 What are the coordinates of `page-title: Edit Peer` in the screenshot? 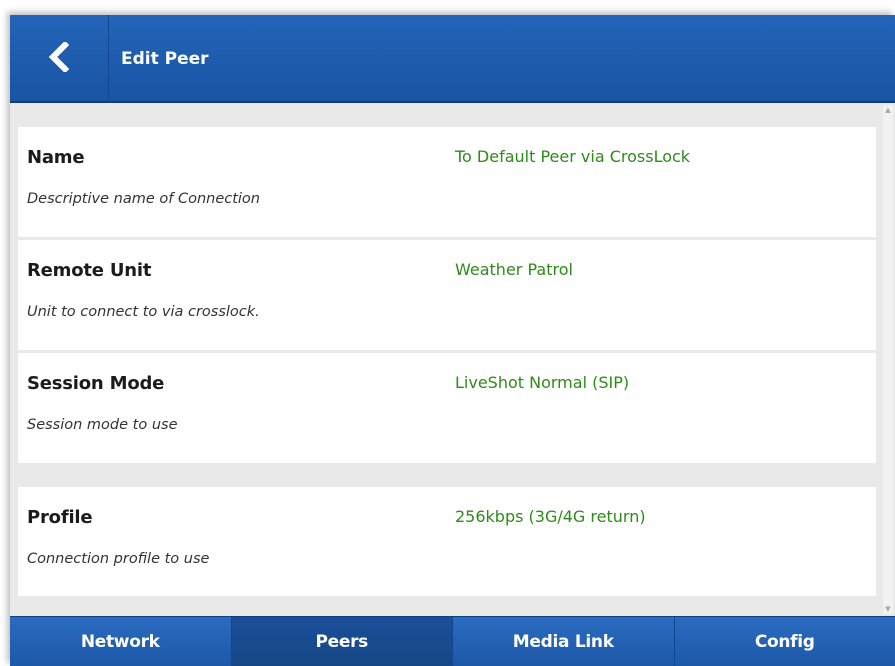 It's located at (165, 59).